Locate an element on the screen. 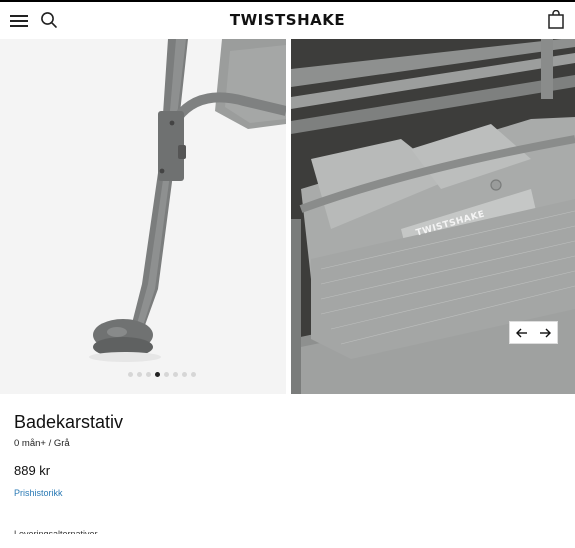  price-history-link: Prishistorikk is located at coordinates (38, 493).